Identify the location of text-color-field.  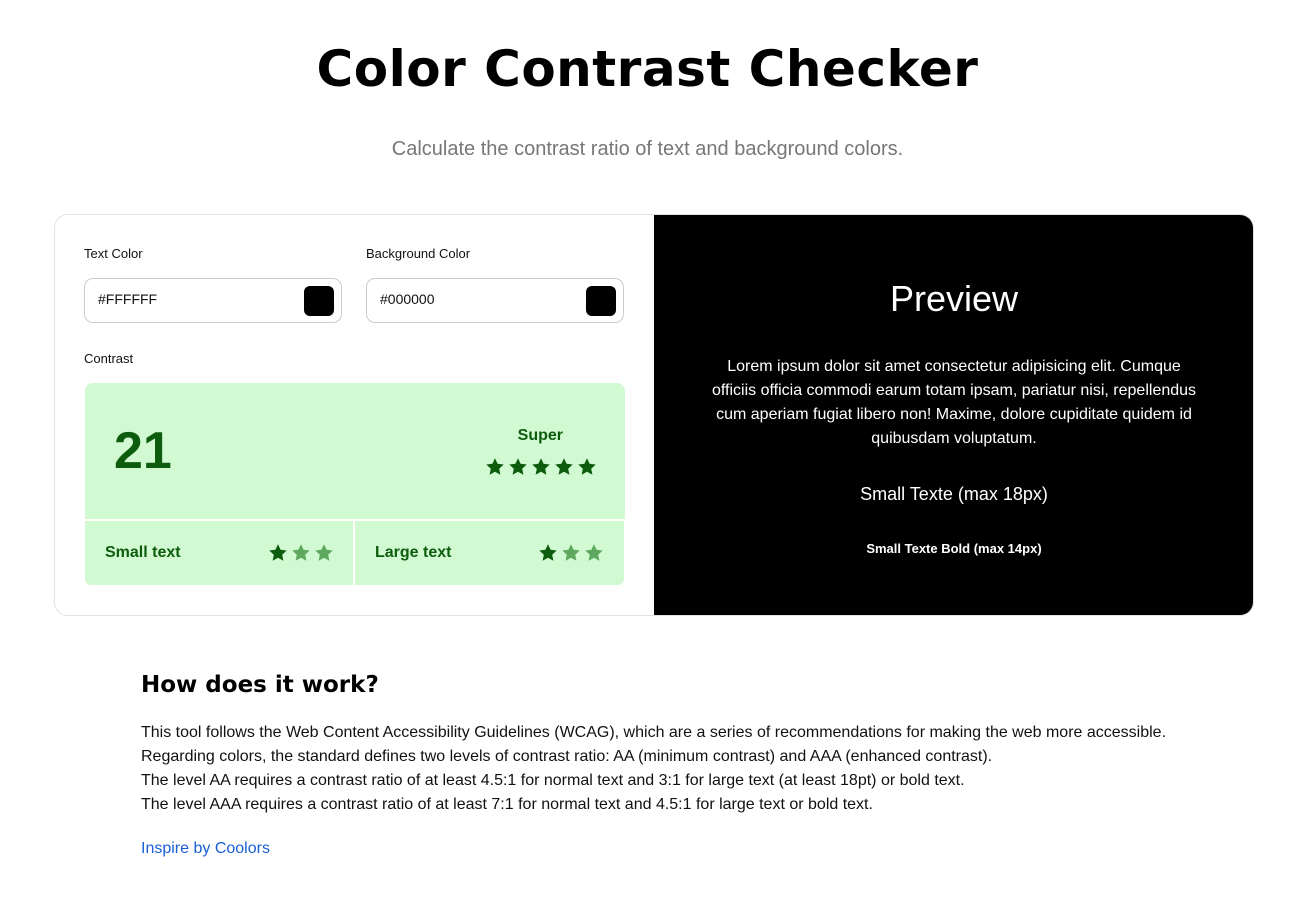
(213, 300).